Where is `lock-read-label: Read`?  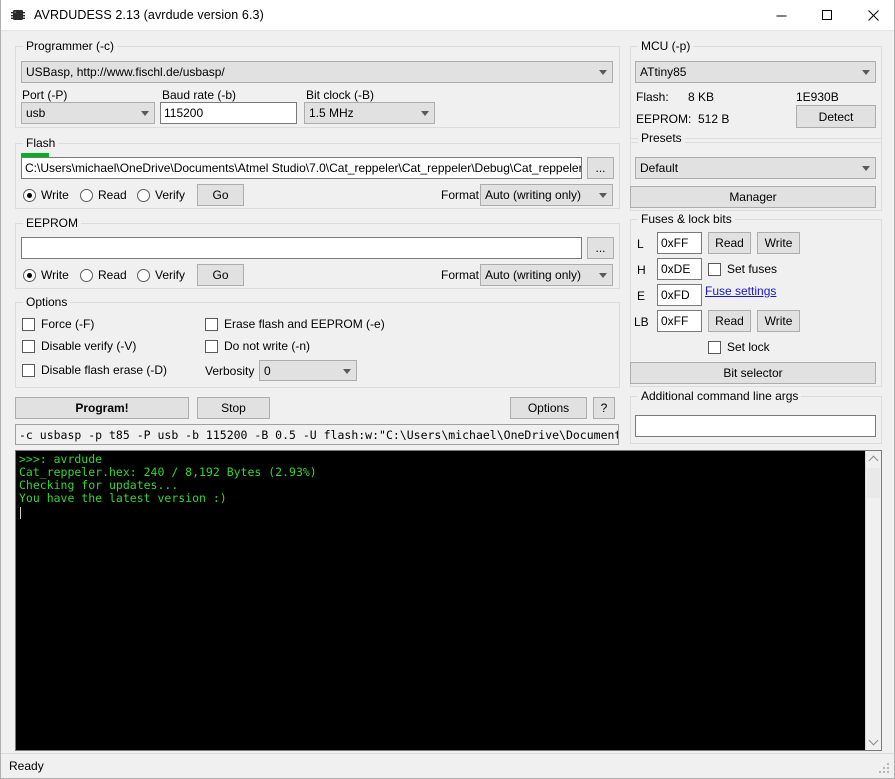 lock-read-label: Read is located at coordinates (729, 321).